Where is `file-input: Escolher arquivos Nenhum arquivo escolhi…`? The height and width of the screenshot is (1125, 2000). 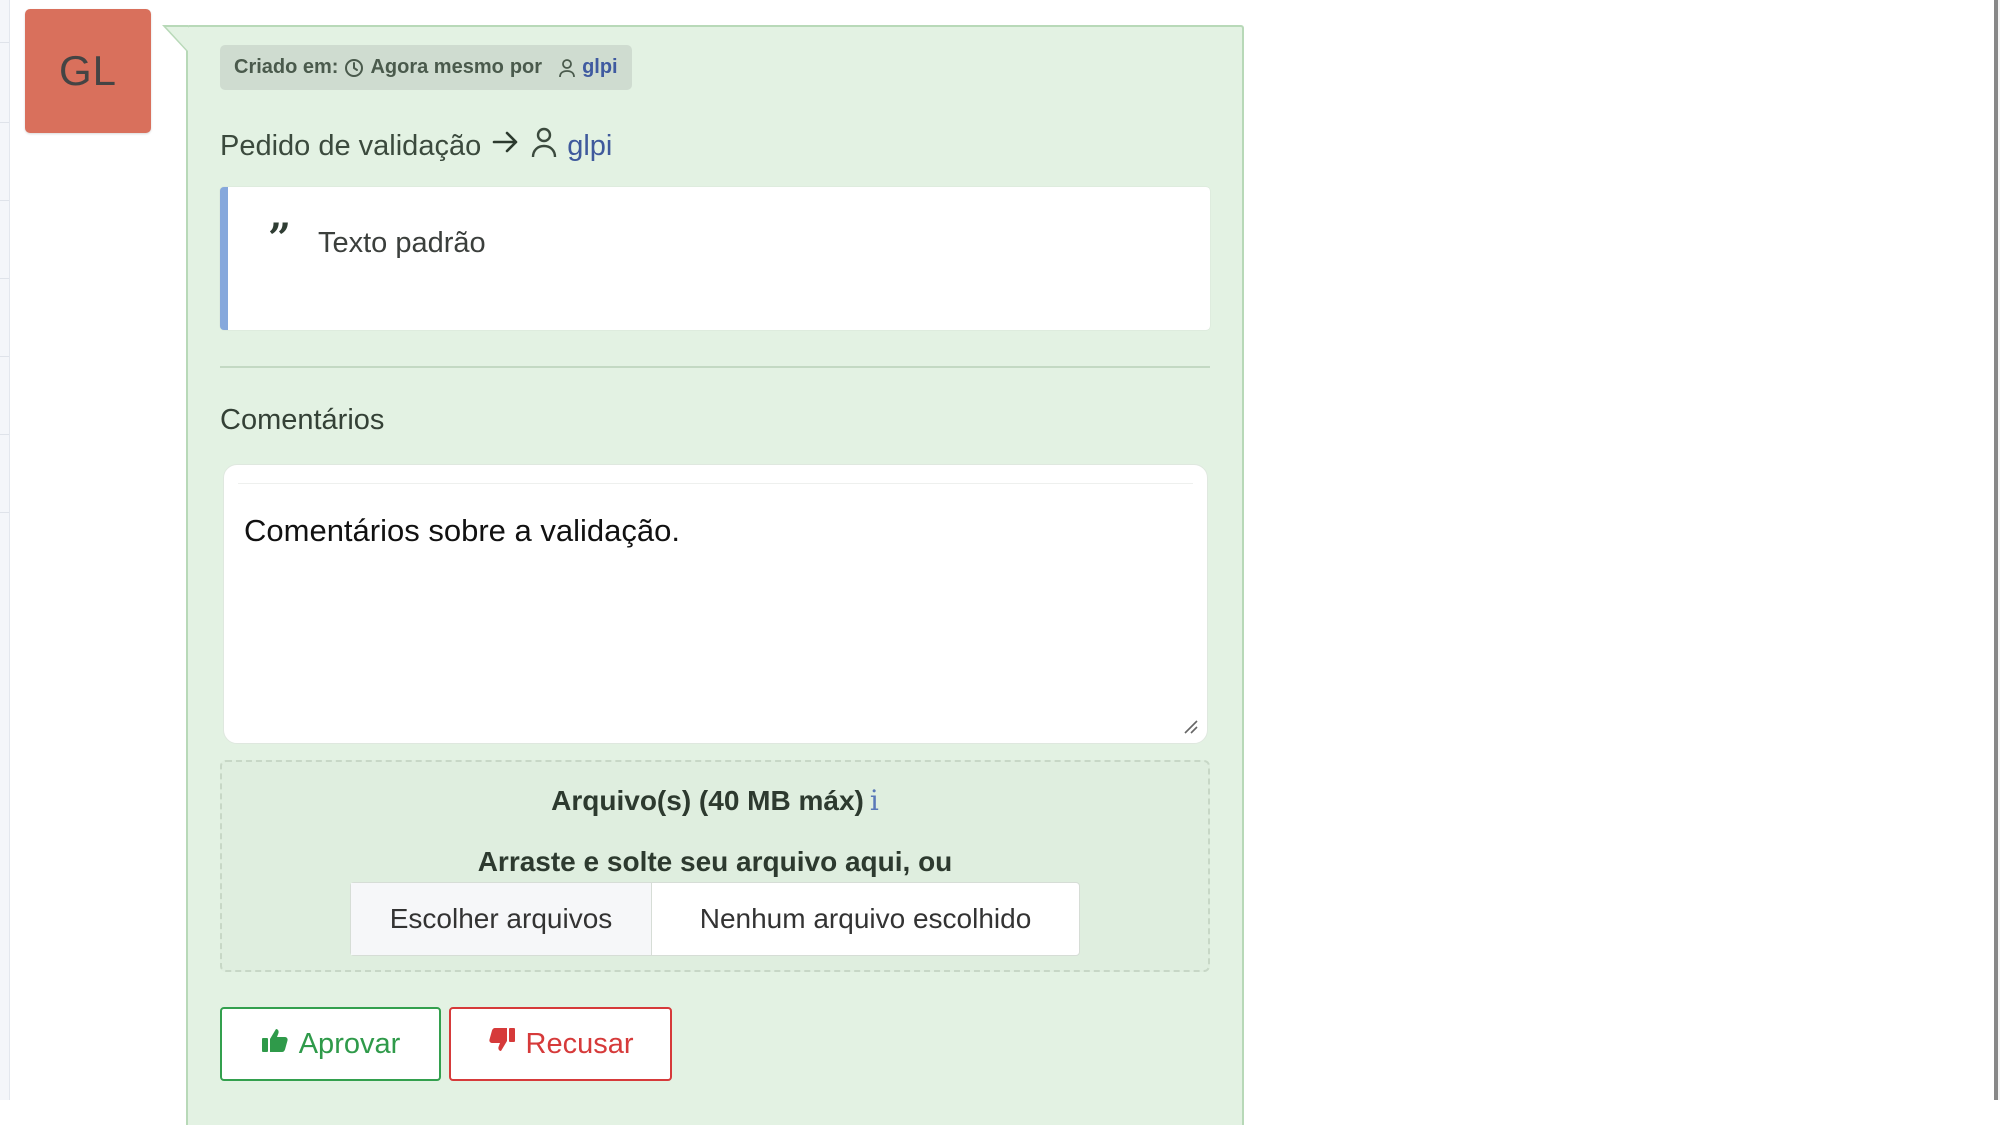
file-input: Escolher arquivos Nenhum arquivo escolhi… is located at coordinates (715, 919).